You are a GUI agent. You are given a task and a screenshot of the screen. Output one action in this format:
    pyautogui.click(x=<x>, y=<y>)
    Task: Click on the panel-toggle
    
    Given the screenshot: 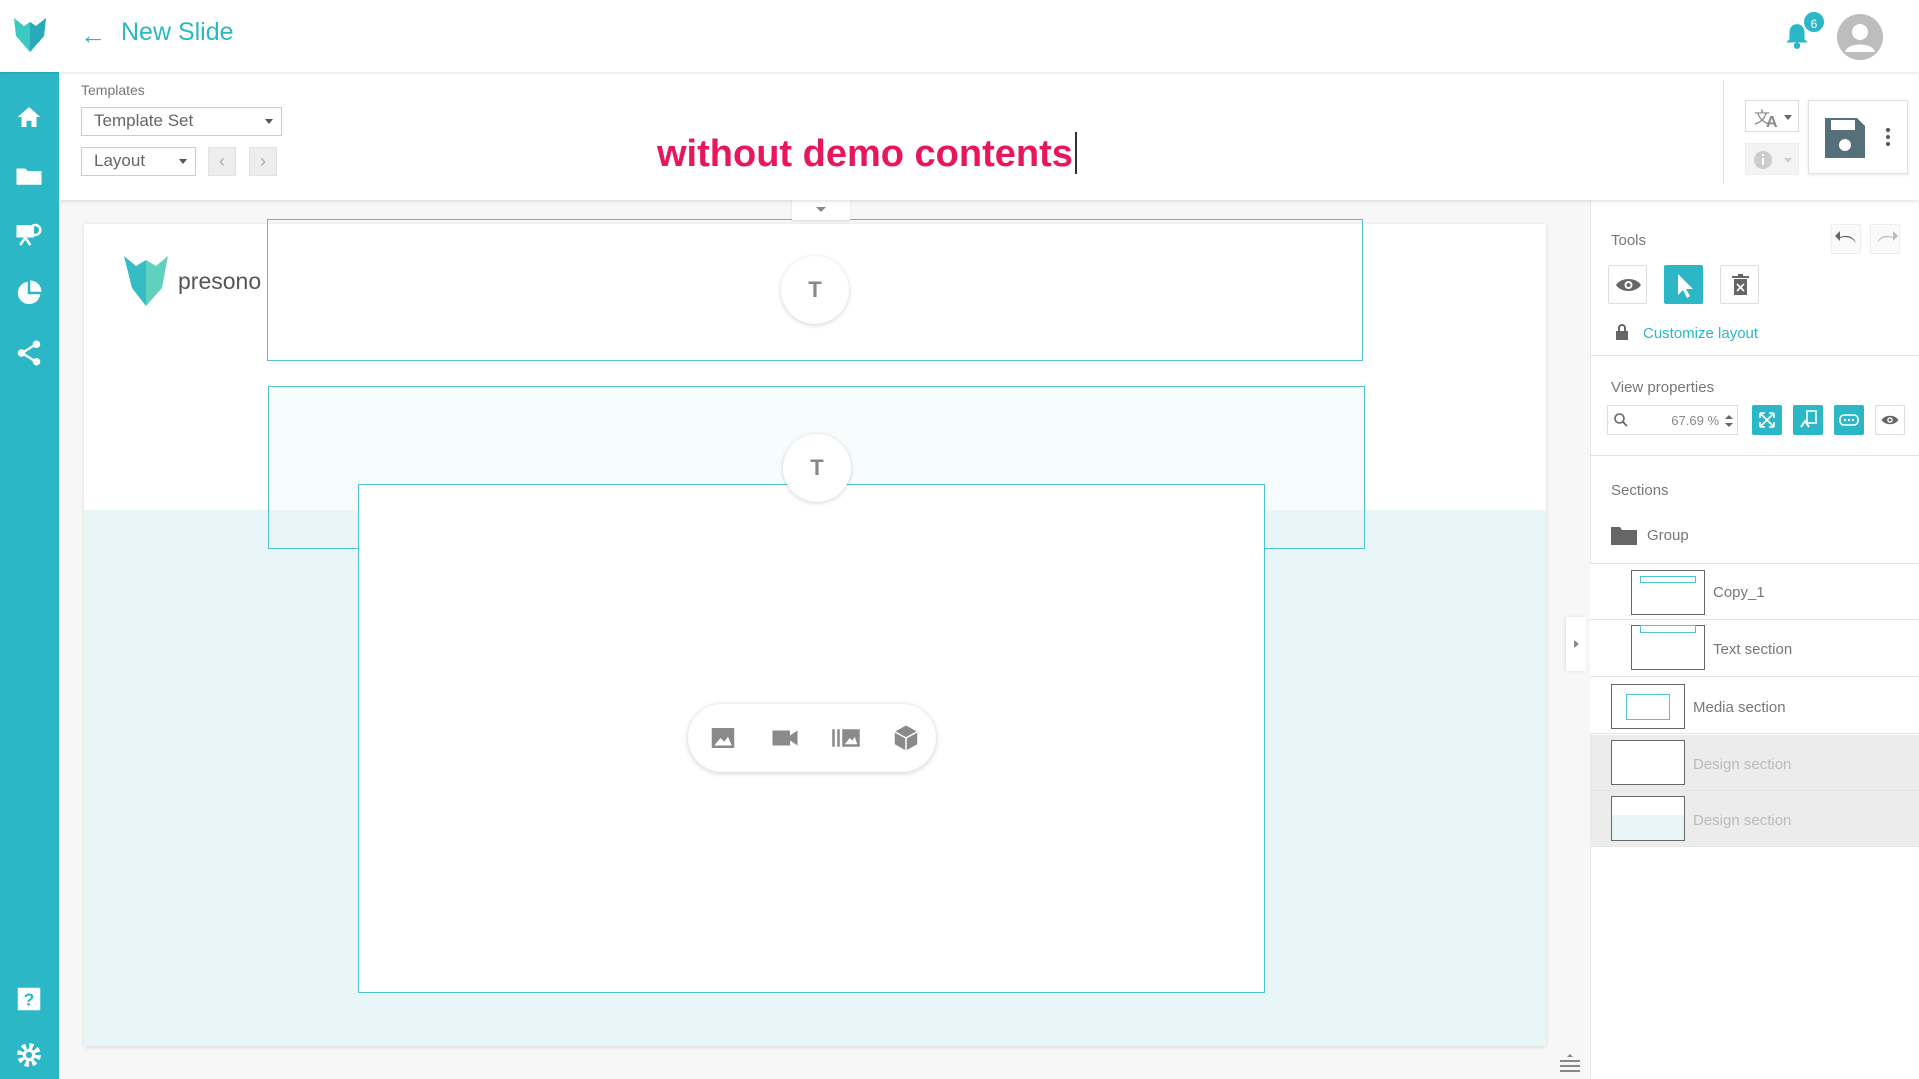 What is the action you would take?
    pyautogui.click(x=1576, y=644)
    